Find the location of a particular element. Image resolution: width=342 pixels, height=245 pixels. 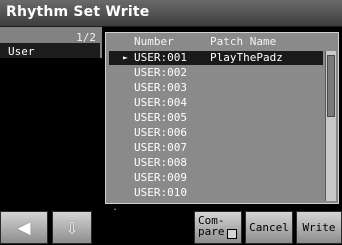

column-header-number: Number is located at coordinates (154, 41).